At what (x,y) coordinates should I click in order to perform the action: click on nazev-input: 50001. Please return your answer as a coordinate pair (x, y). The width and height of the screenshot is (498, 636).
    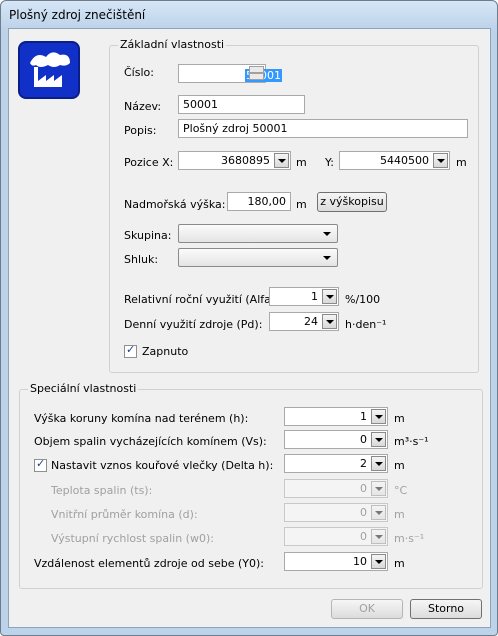
    Looking at the image, I should click on (241, 104).